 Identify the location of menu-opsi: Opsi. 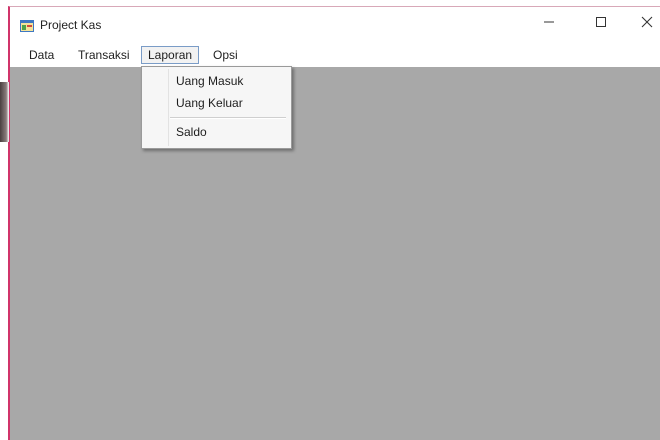
(225, 55).